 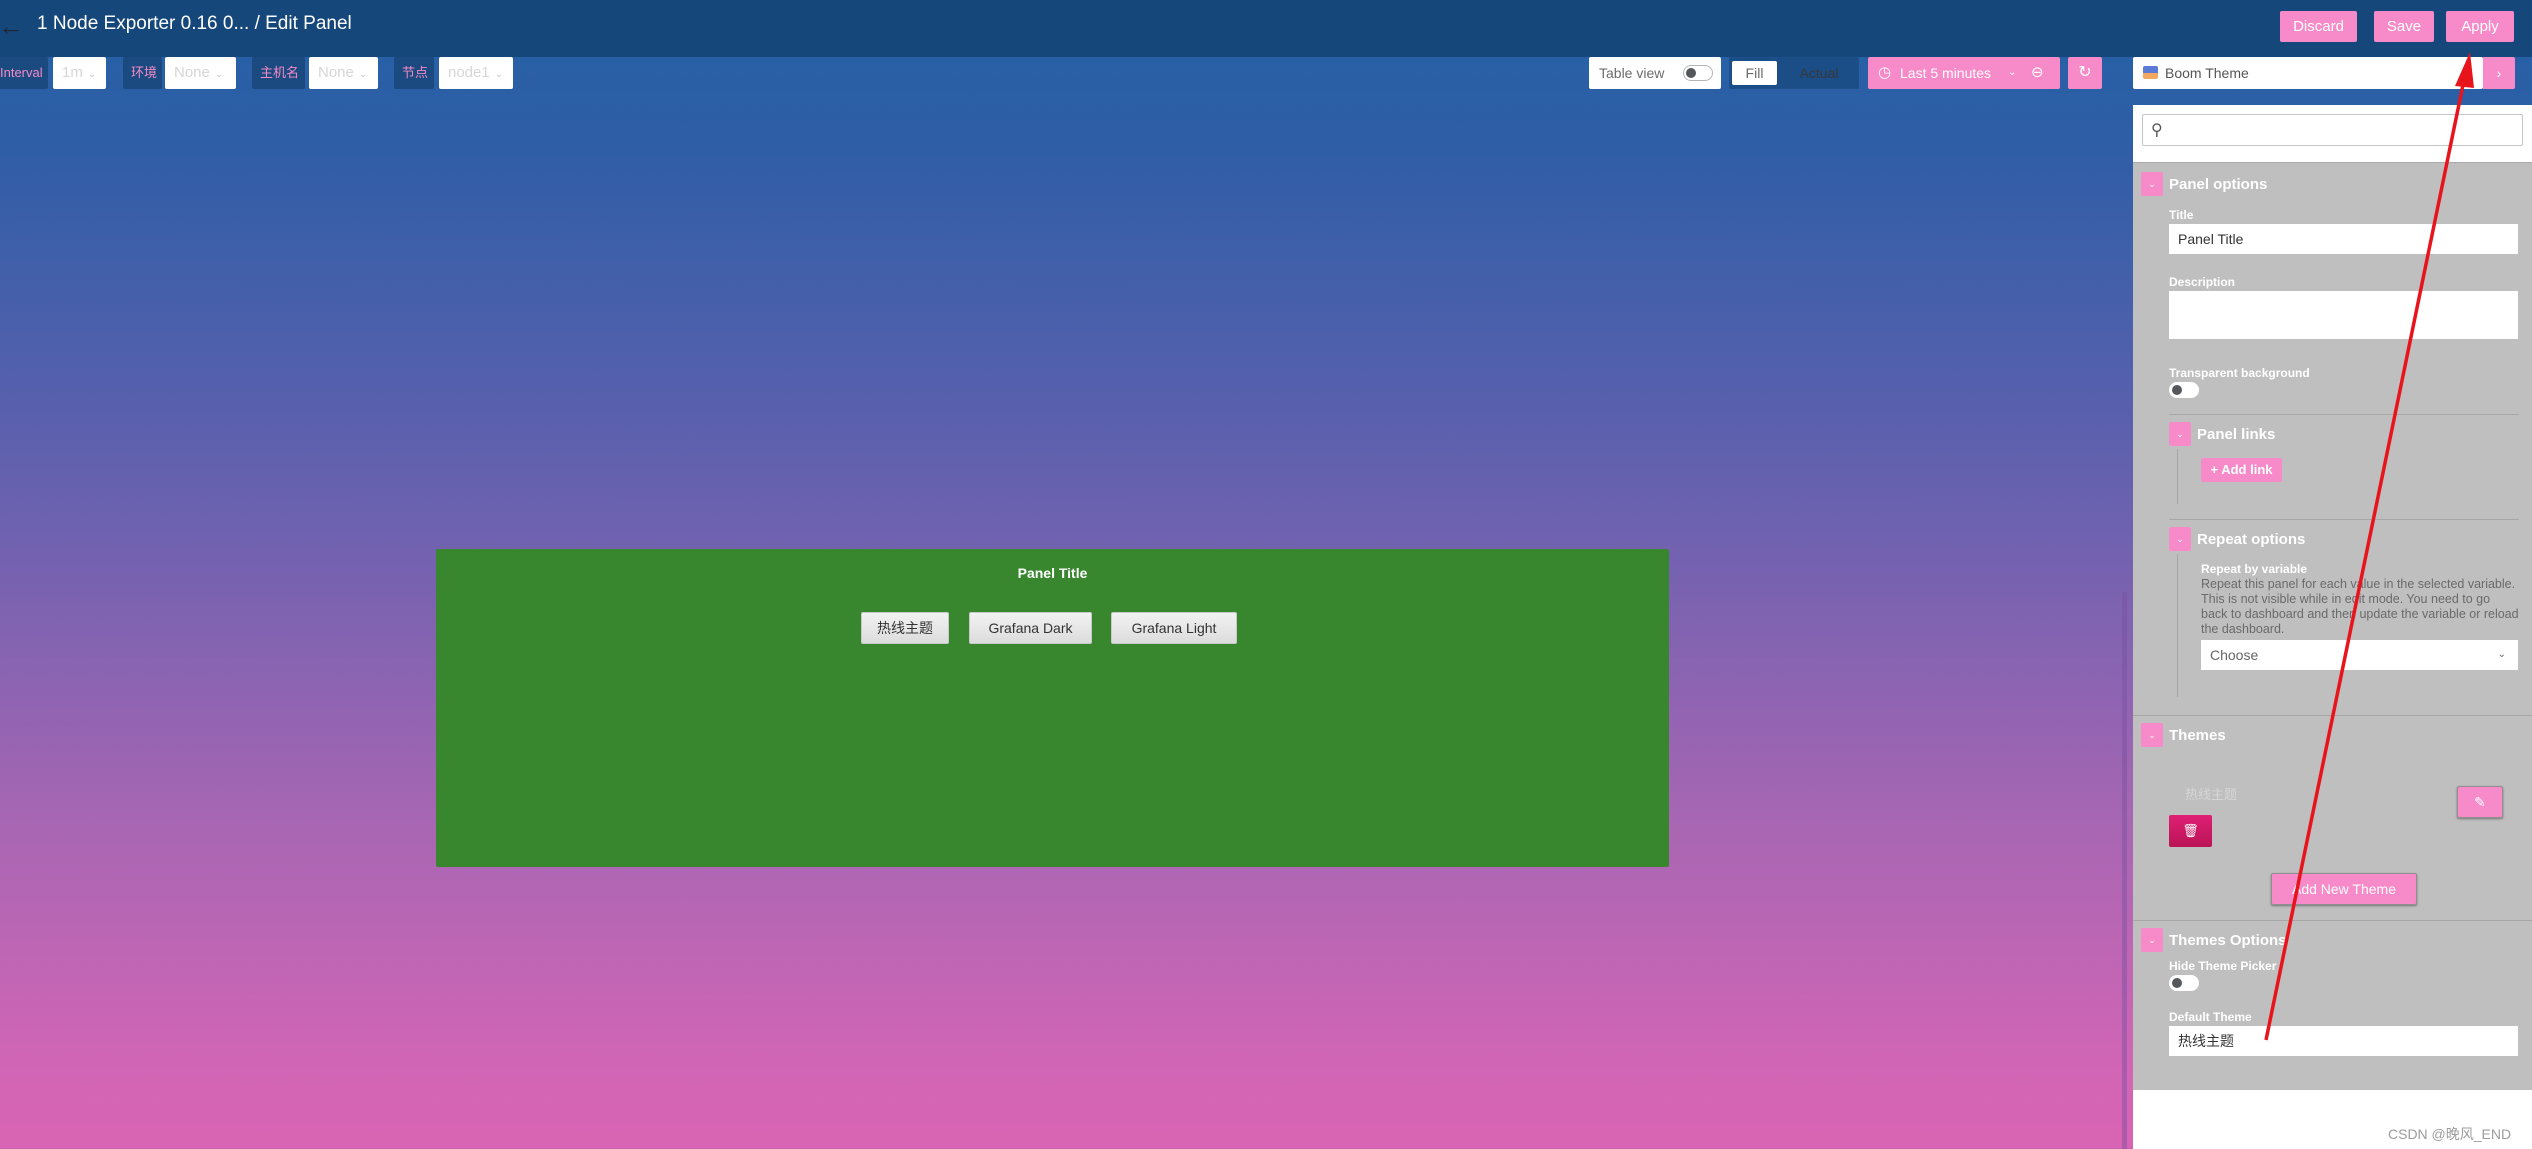 What do you see at coordinates (2228, 940) in the screenshot?
I see `themes-options-heading: Themes Options` at bounding box center [2228, 940].